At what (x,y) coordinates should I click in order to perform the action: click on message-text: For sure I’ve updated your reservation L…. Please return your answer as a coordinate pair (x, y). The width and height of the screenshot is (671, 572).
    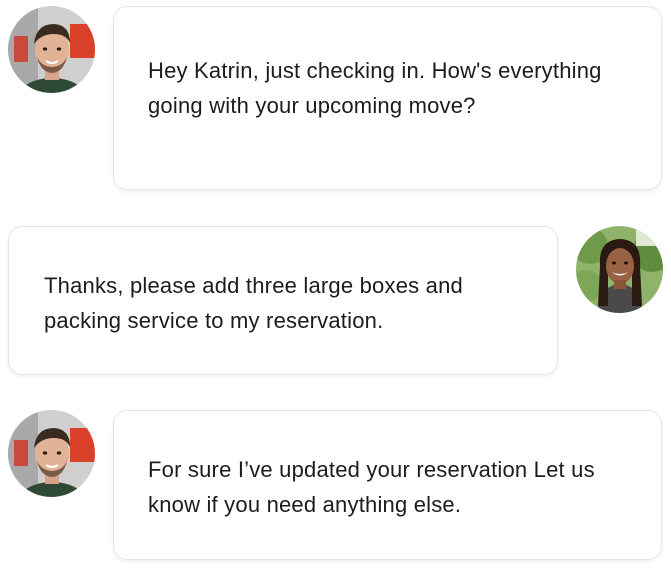
    Looking at the image, I should click on (371, 487).